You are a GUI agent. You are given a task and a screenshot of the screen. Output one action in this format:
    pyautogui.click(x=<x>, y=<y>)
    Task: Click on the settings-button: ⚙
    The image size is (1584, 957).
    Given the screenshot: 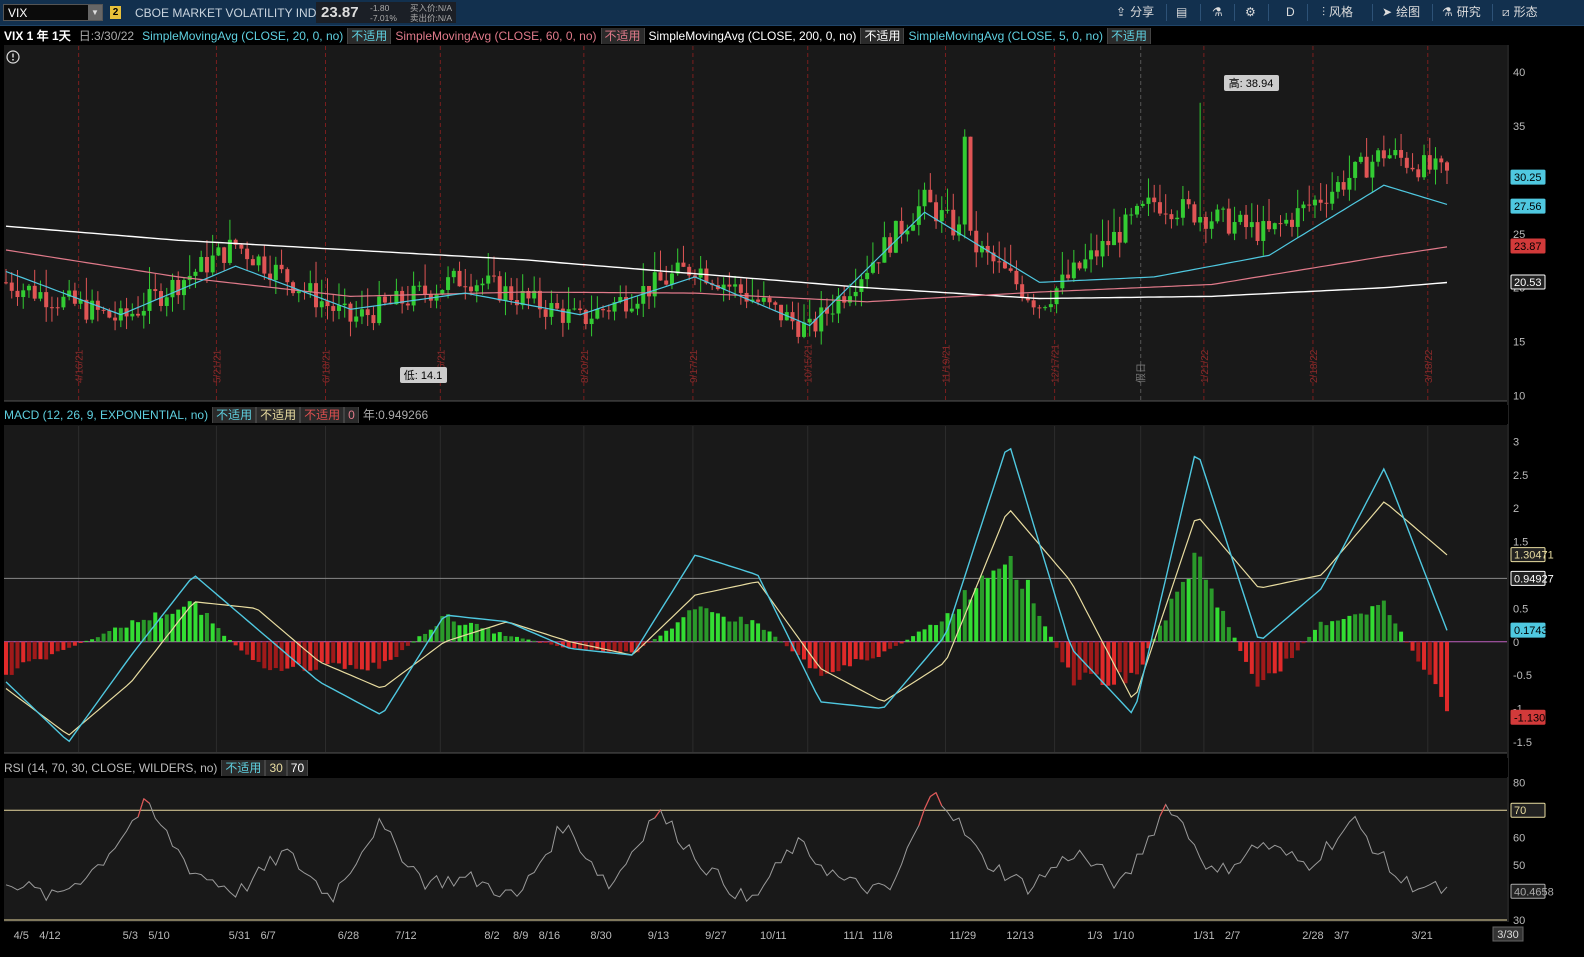 What is the action you would take?
    pyautogui.click(x=1250, y=12)
    